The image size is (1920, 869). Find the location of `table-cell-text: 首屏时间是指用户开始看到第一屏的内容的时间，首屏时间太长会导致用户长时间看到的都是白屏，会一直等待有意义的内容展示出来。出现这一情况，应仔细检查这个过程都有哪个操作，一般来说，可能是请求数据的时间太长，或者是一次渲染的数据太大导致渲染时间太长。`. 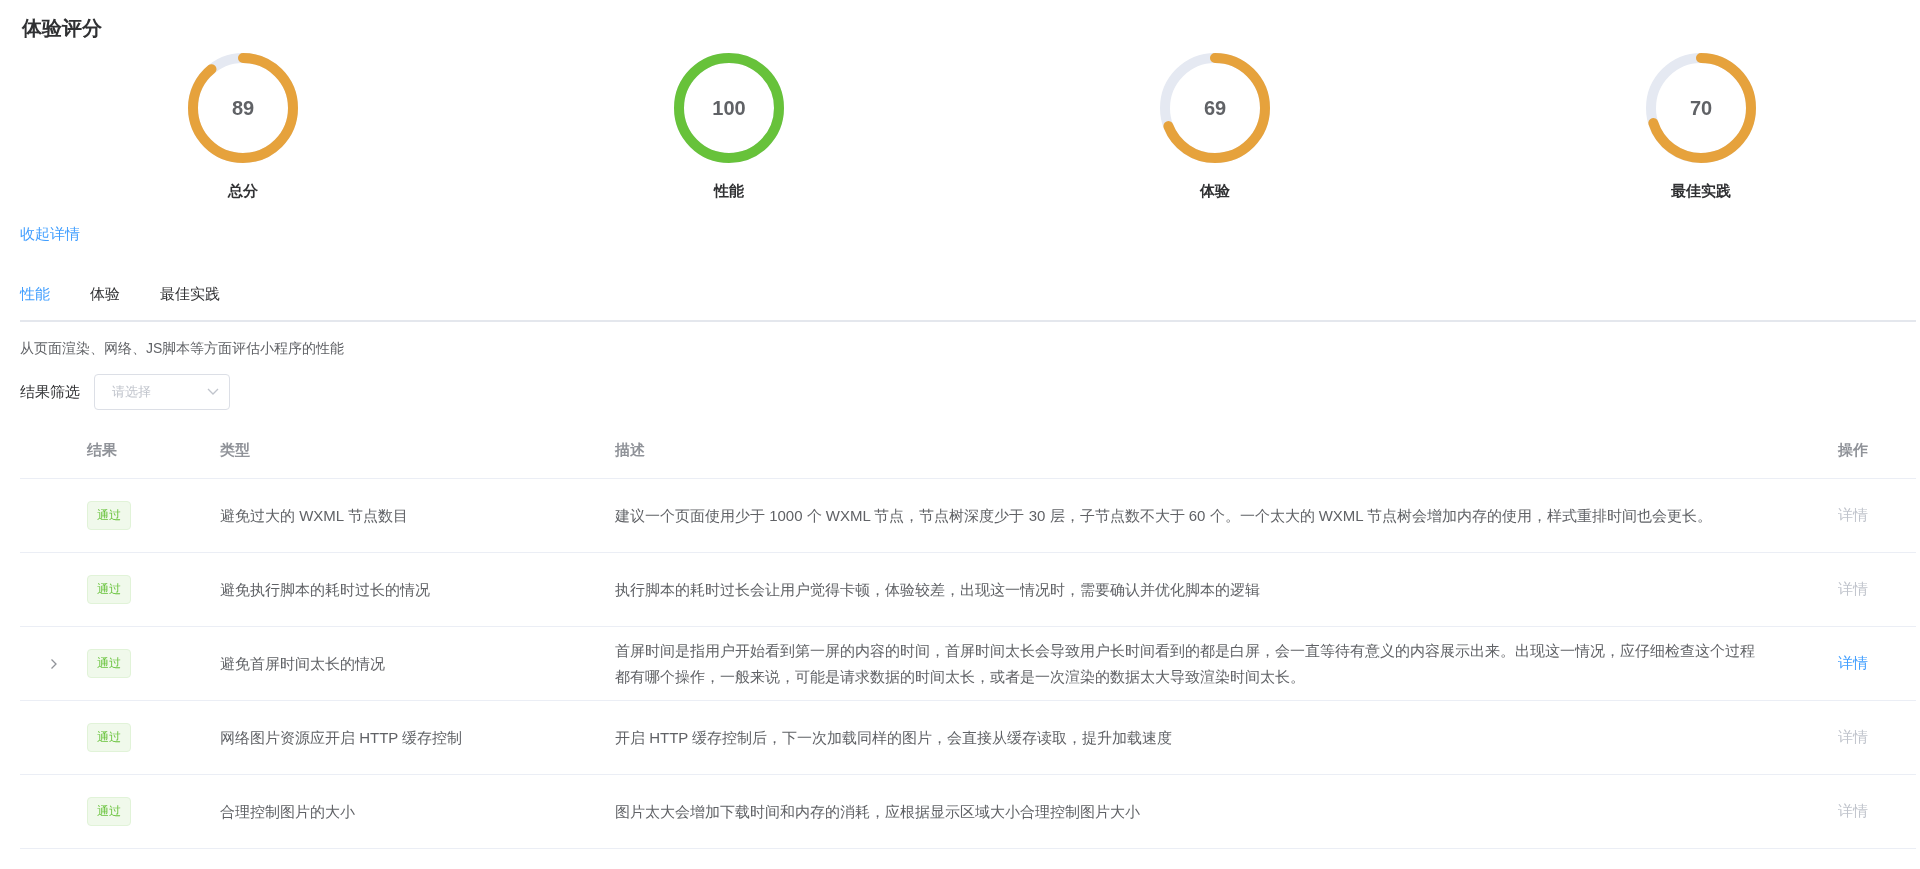

table-cell-text: 首屏时间是指用户开始看到第一屏的内容的时间，首屏时间太长会导致用户长时间看到的都是白屏，会一直等待有意义的内容展示出来。出现这一情况，应仔细检查这个过程都有哪个操作，一般来说，可能是请求数据的时间太长，或者是一次渲染的数据太大导致渲染时间太长。 is located at coordinates (1185, 663).